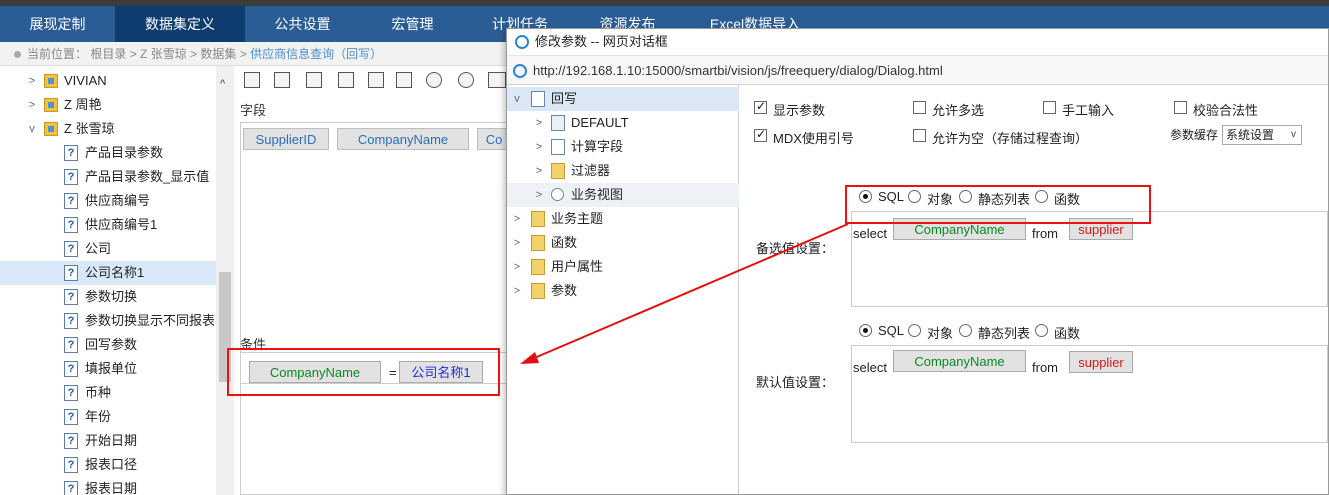 The image size is (1329, 495). What do you see at coordinates (108, 393) in the screenshot?
I see `tree-param-item: ? 币种` at bounding box center [108, 393].